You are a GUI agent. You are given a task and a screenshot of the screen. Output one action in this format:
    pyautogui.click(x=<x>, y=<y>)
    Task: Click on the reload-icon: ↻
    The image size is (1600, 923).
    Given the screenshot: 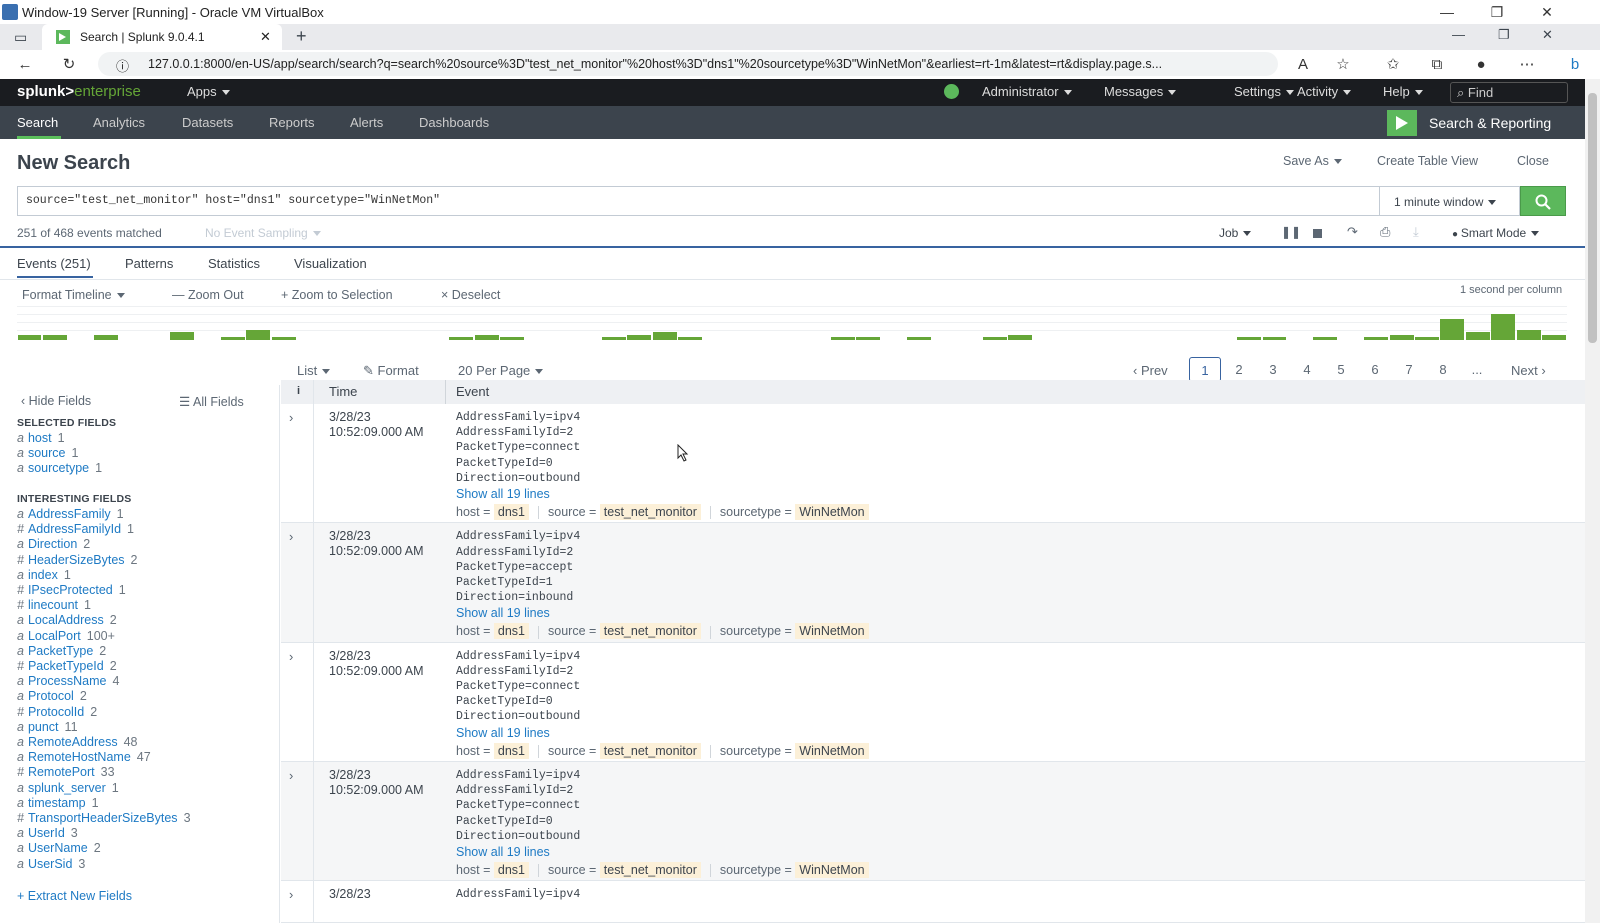 What is the action you would take?
    pyautogui.click(x=69, y=64)
    